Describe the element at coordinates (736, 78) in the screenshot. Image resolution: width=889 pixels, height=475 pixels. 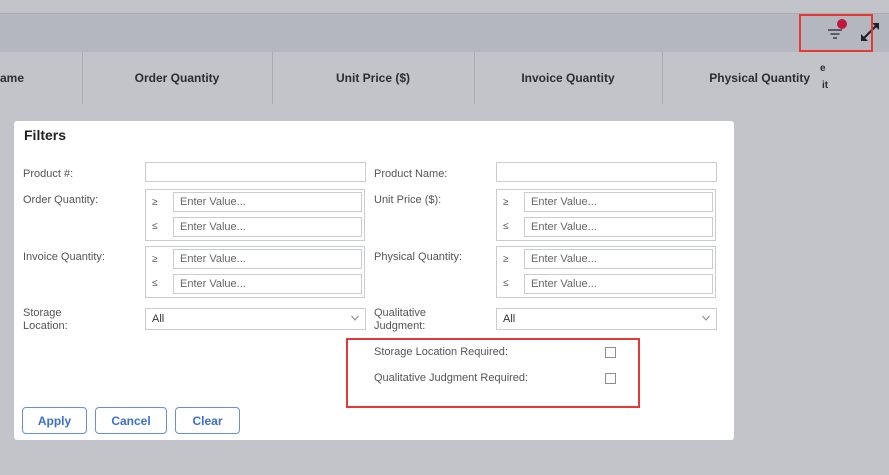
I see `column-header-physical-quantity: Physical Quantity` at that location.